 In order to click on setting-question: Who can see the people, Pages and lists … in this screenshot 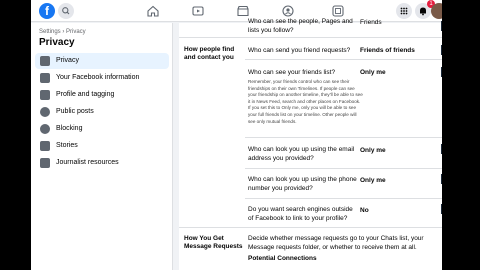, I will do `click(300, 26)`.